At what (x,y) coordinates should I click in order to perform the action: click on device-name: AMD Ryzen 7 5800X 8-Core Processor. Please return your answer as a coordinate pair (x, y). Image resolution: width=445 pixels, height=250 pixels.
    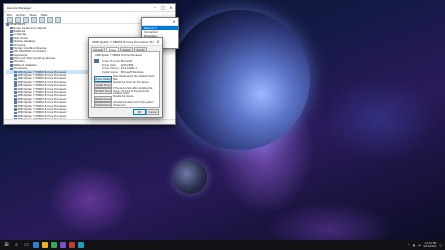
    Looking at the image, I should click on (119, 55).